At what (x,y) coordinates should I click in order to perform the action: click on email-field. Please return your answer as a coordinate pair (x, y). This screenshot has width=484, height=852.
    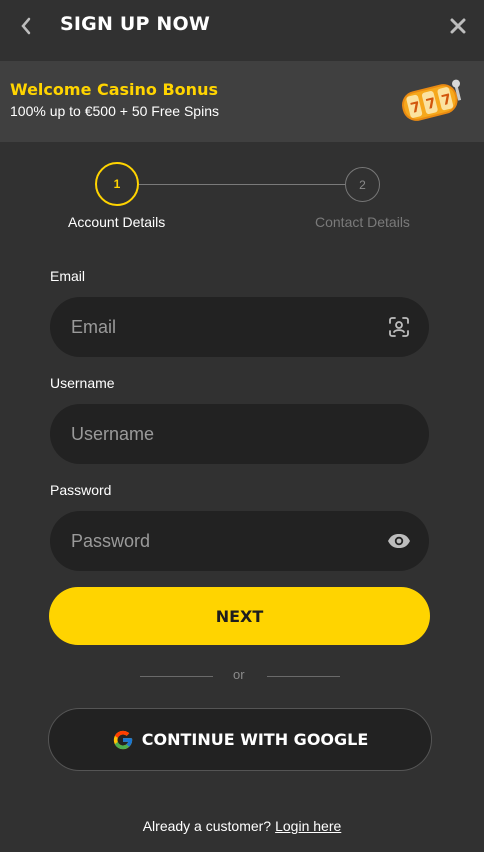
    Looking at the image, I should click on (239, 327).